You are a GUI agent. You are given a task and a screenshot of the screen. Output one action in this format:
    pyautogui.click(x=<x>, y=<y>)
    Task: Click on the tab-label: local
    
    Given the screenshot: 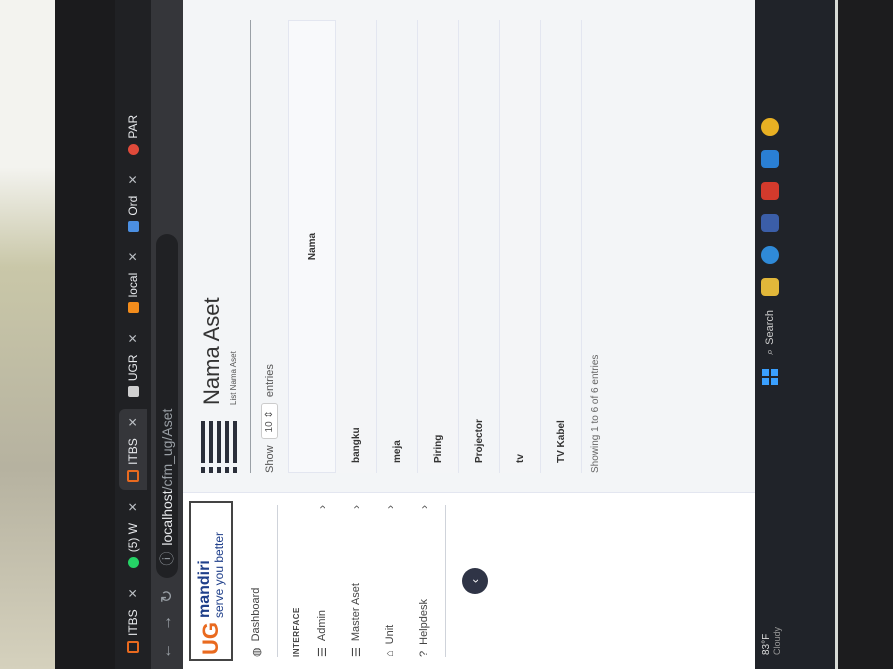 What is the action you would take?
    pyautogui.click(x=133, y=285)
    